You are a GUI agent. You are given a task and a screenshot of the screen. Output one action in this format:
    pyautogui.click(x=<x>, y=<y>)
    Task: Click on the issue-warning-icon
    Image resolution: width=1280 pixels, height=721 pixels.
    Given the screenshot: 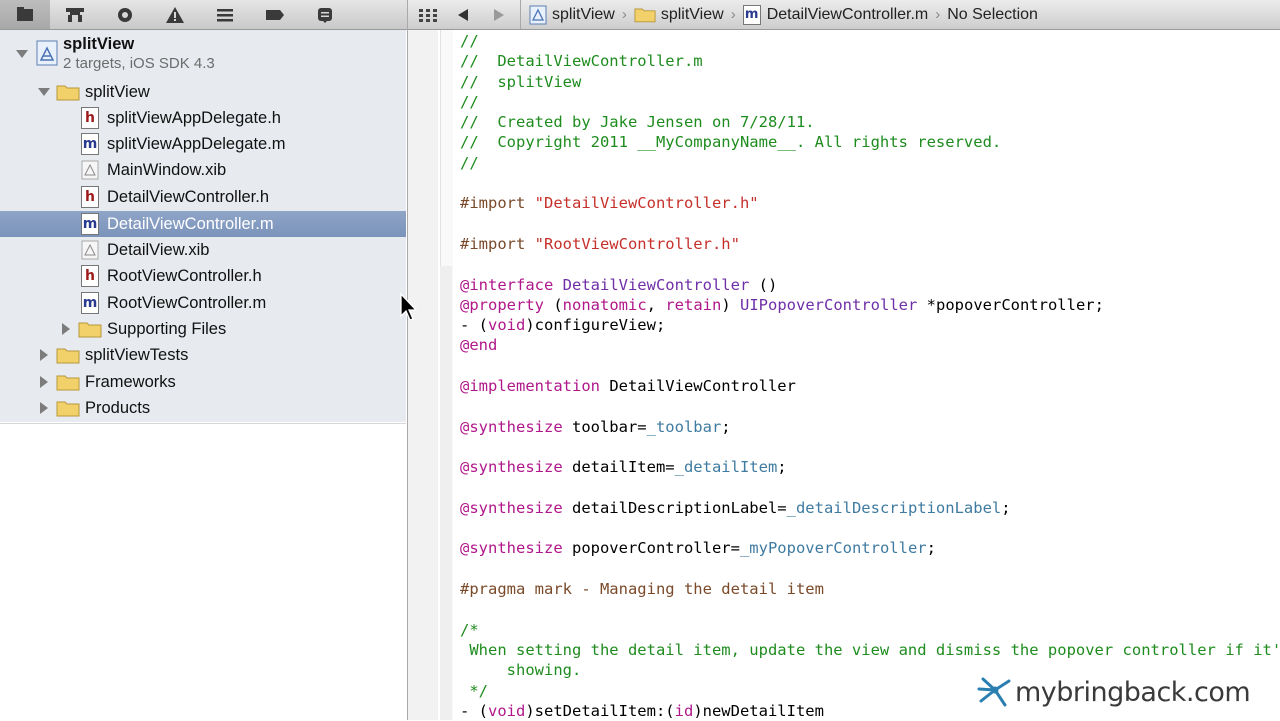 What is the action you would take?
    pyautogui.click(x=175, y=14)
    